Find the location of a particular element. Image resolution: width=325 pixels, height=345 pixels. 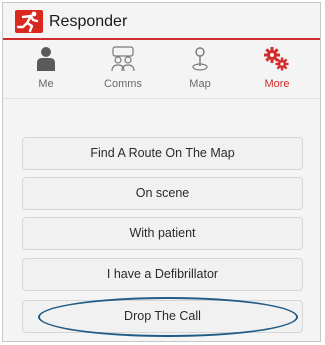

map-pin-icon is located at coordinates (200, 61).